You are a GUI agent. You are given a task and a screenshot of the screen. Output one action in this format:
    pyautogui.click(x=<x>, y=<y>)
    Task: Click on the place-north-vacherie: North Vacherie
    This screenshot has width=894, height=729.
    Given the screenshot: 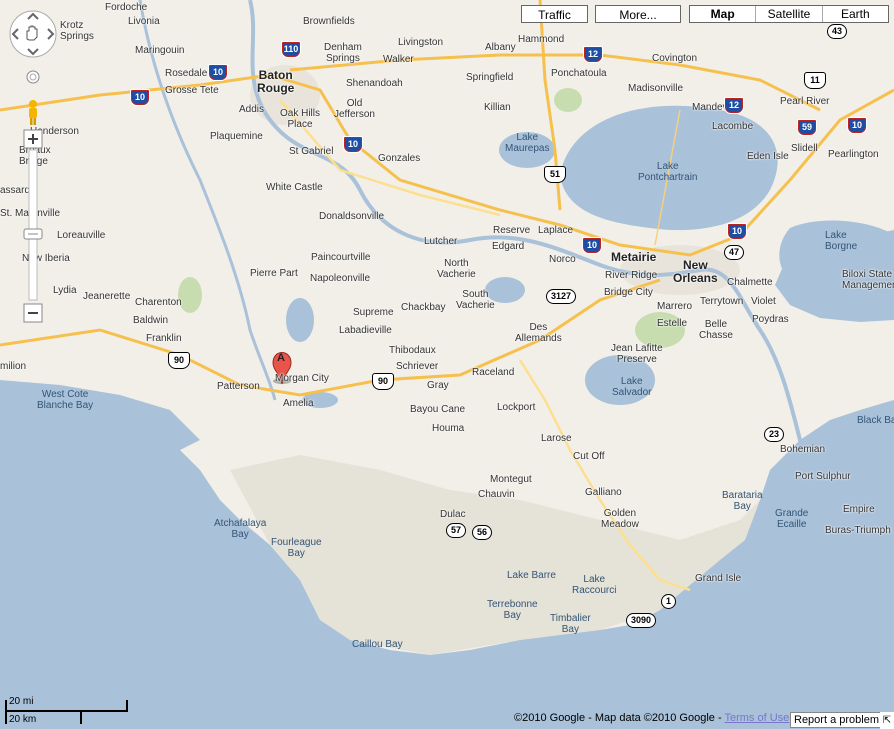 What is the action you would take?
    pyautogui.click(x=456, y=269)
    